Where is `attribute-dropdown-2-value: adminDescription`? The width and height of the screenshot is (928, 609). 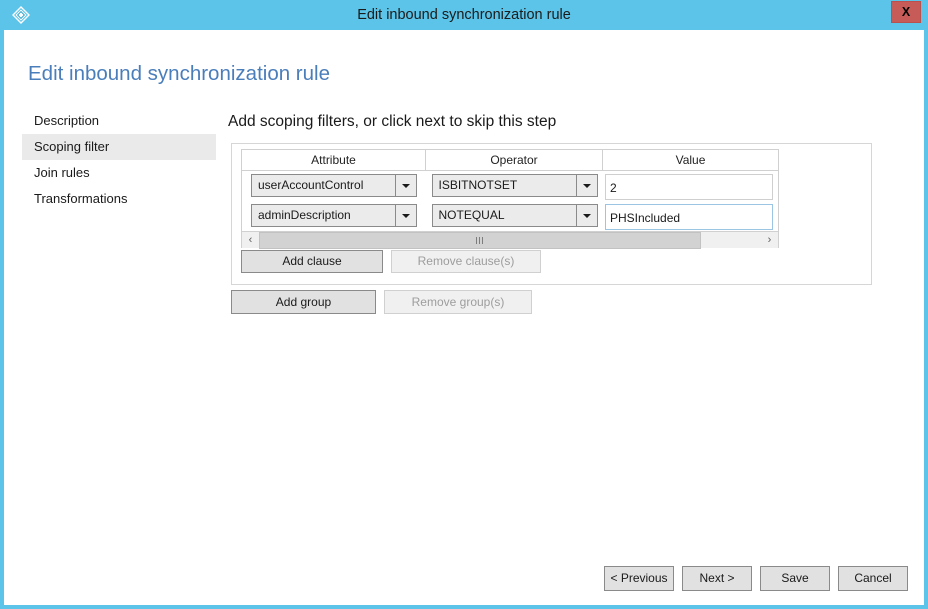 attribute-dropdown-2-value: adminDescription is located at coordinates (304, 215).